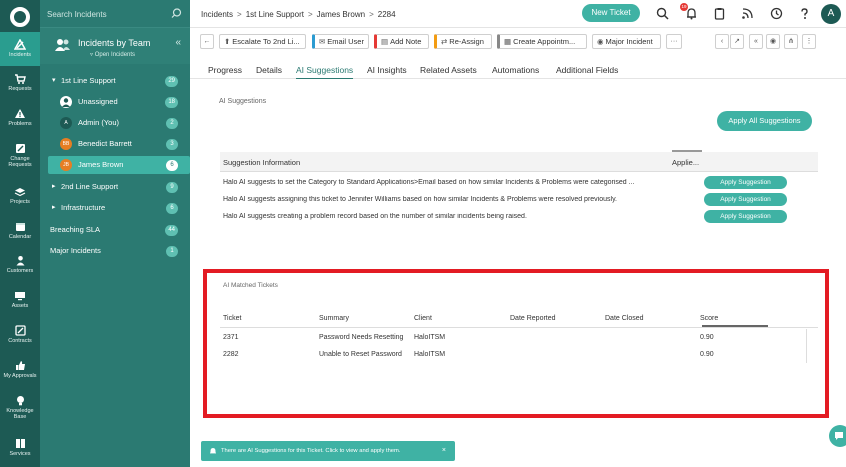 The image size is (846, 467). What do you see at coordinates (401, 41) in the screenshot?
I see `add-note-button: ▤ Add Note` at bounding box center [401, 41].